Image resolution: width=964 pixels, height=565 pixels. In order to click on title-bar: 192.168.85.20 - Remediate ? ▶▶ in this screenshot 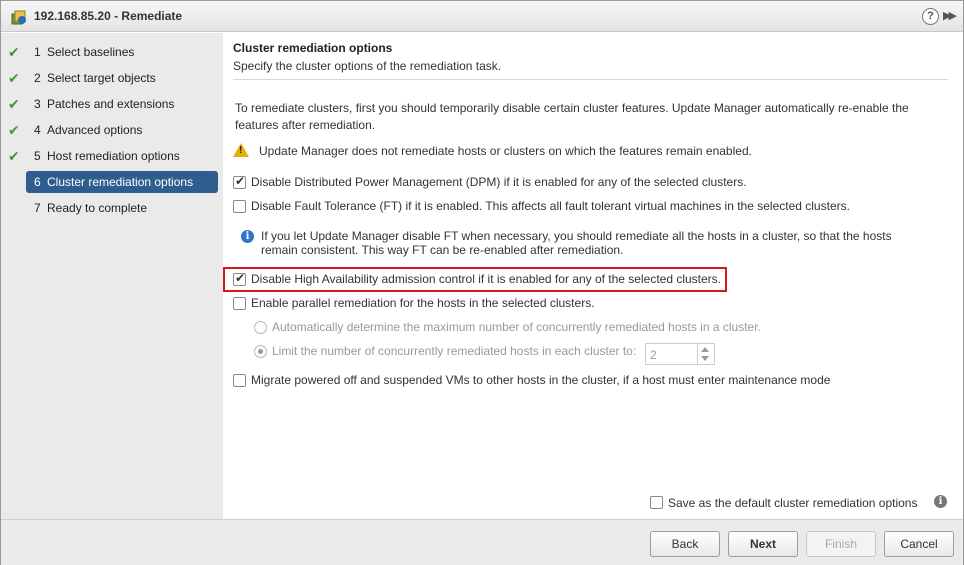, I will do `click(482, 16)`.